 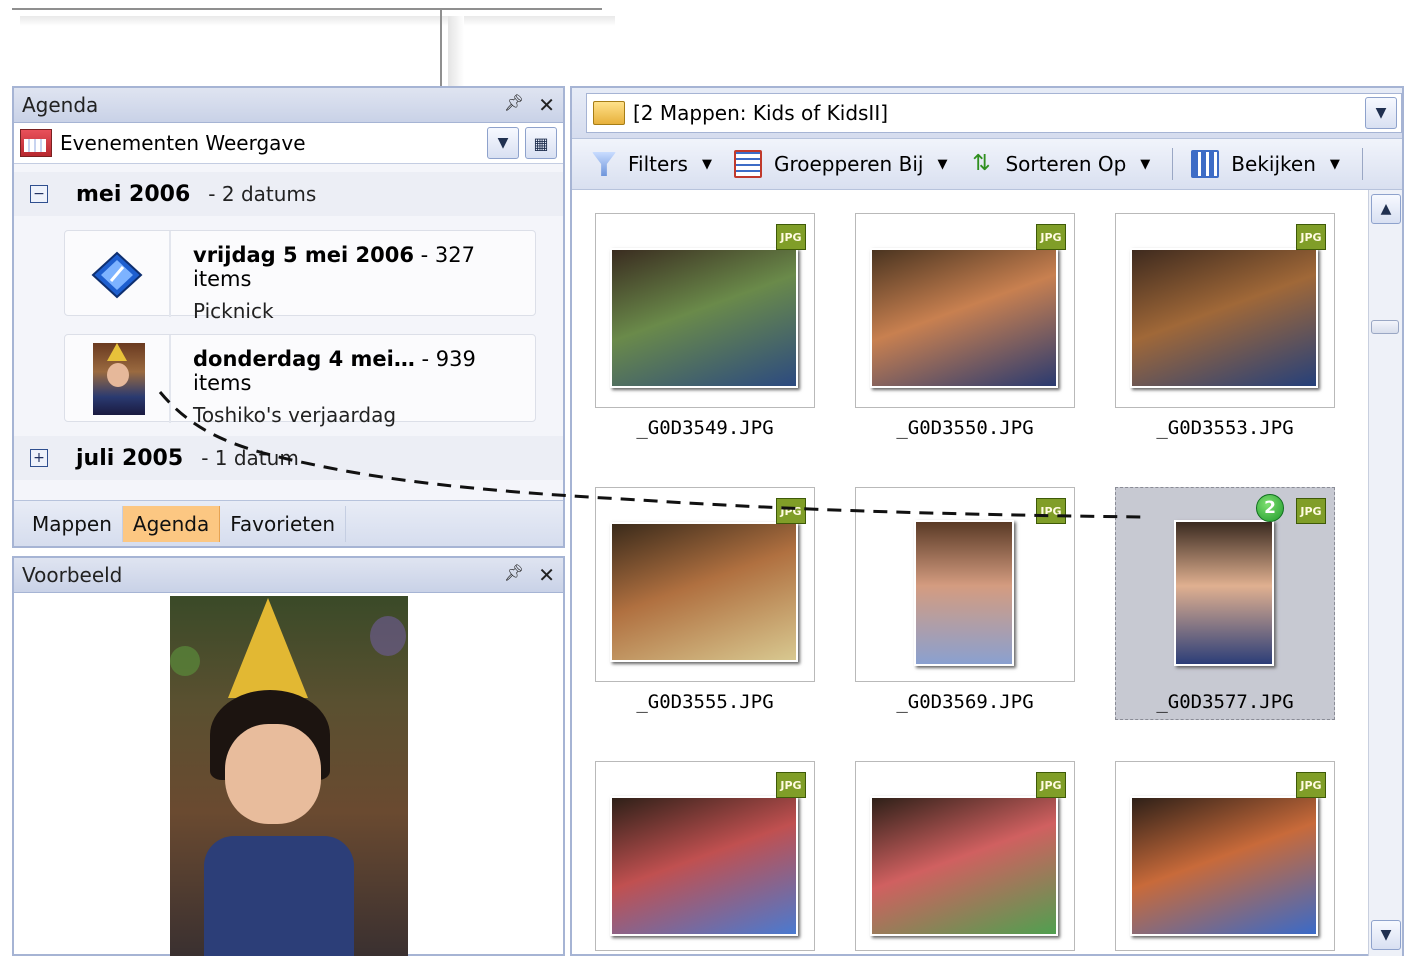 What do you see at coordinates (1066, 164) in the screenshot?
I see `sort-by-label: Sorteren Op` at bounding box center [1066, 164].